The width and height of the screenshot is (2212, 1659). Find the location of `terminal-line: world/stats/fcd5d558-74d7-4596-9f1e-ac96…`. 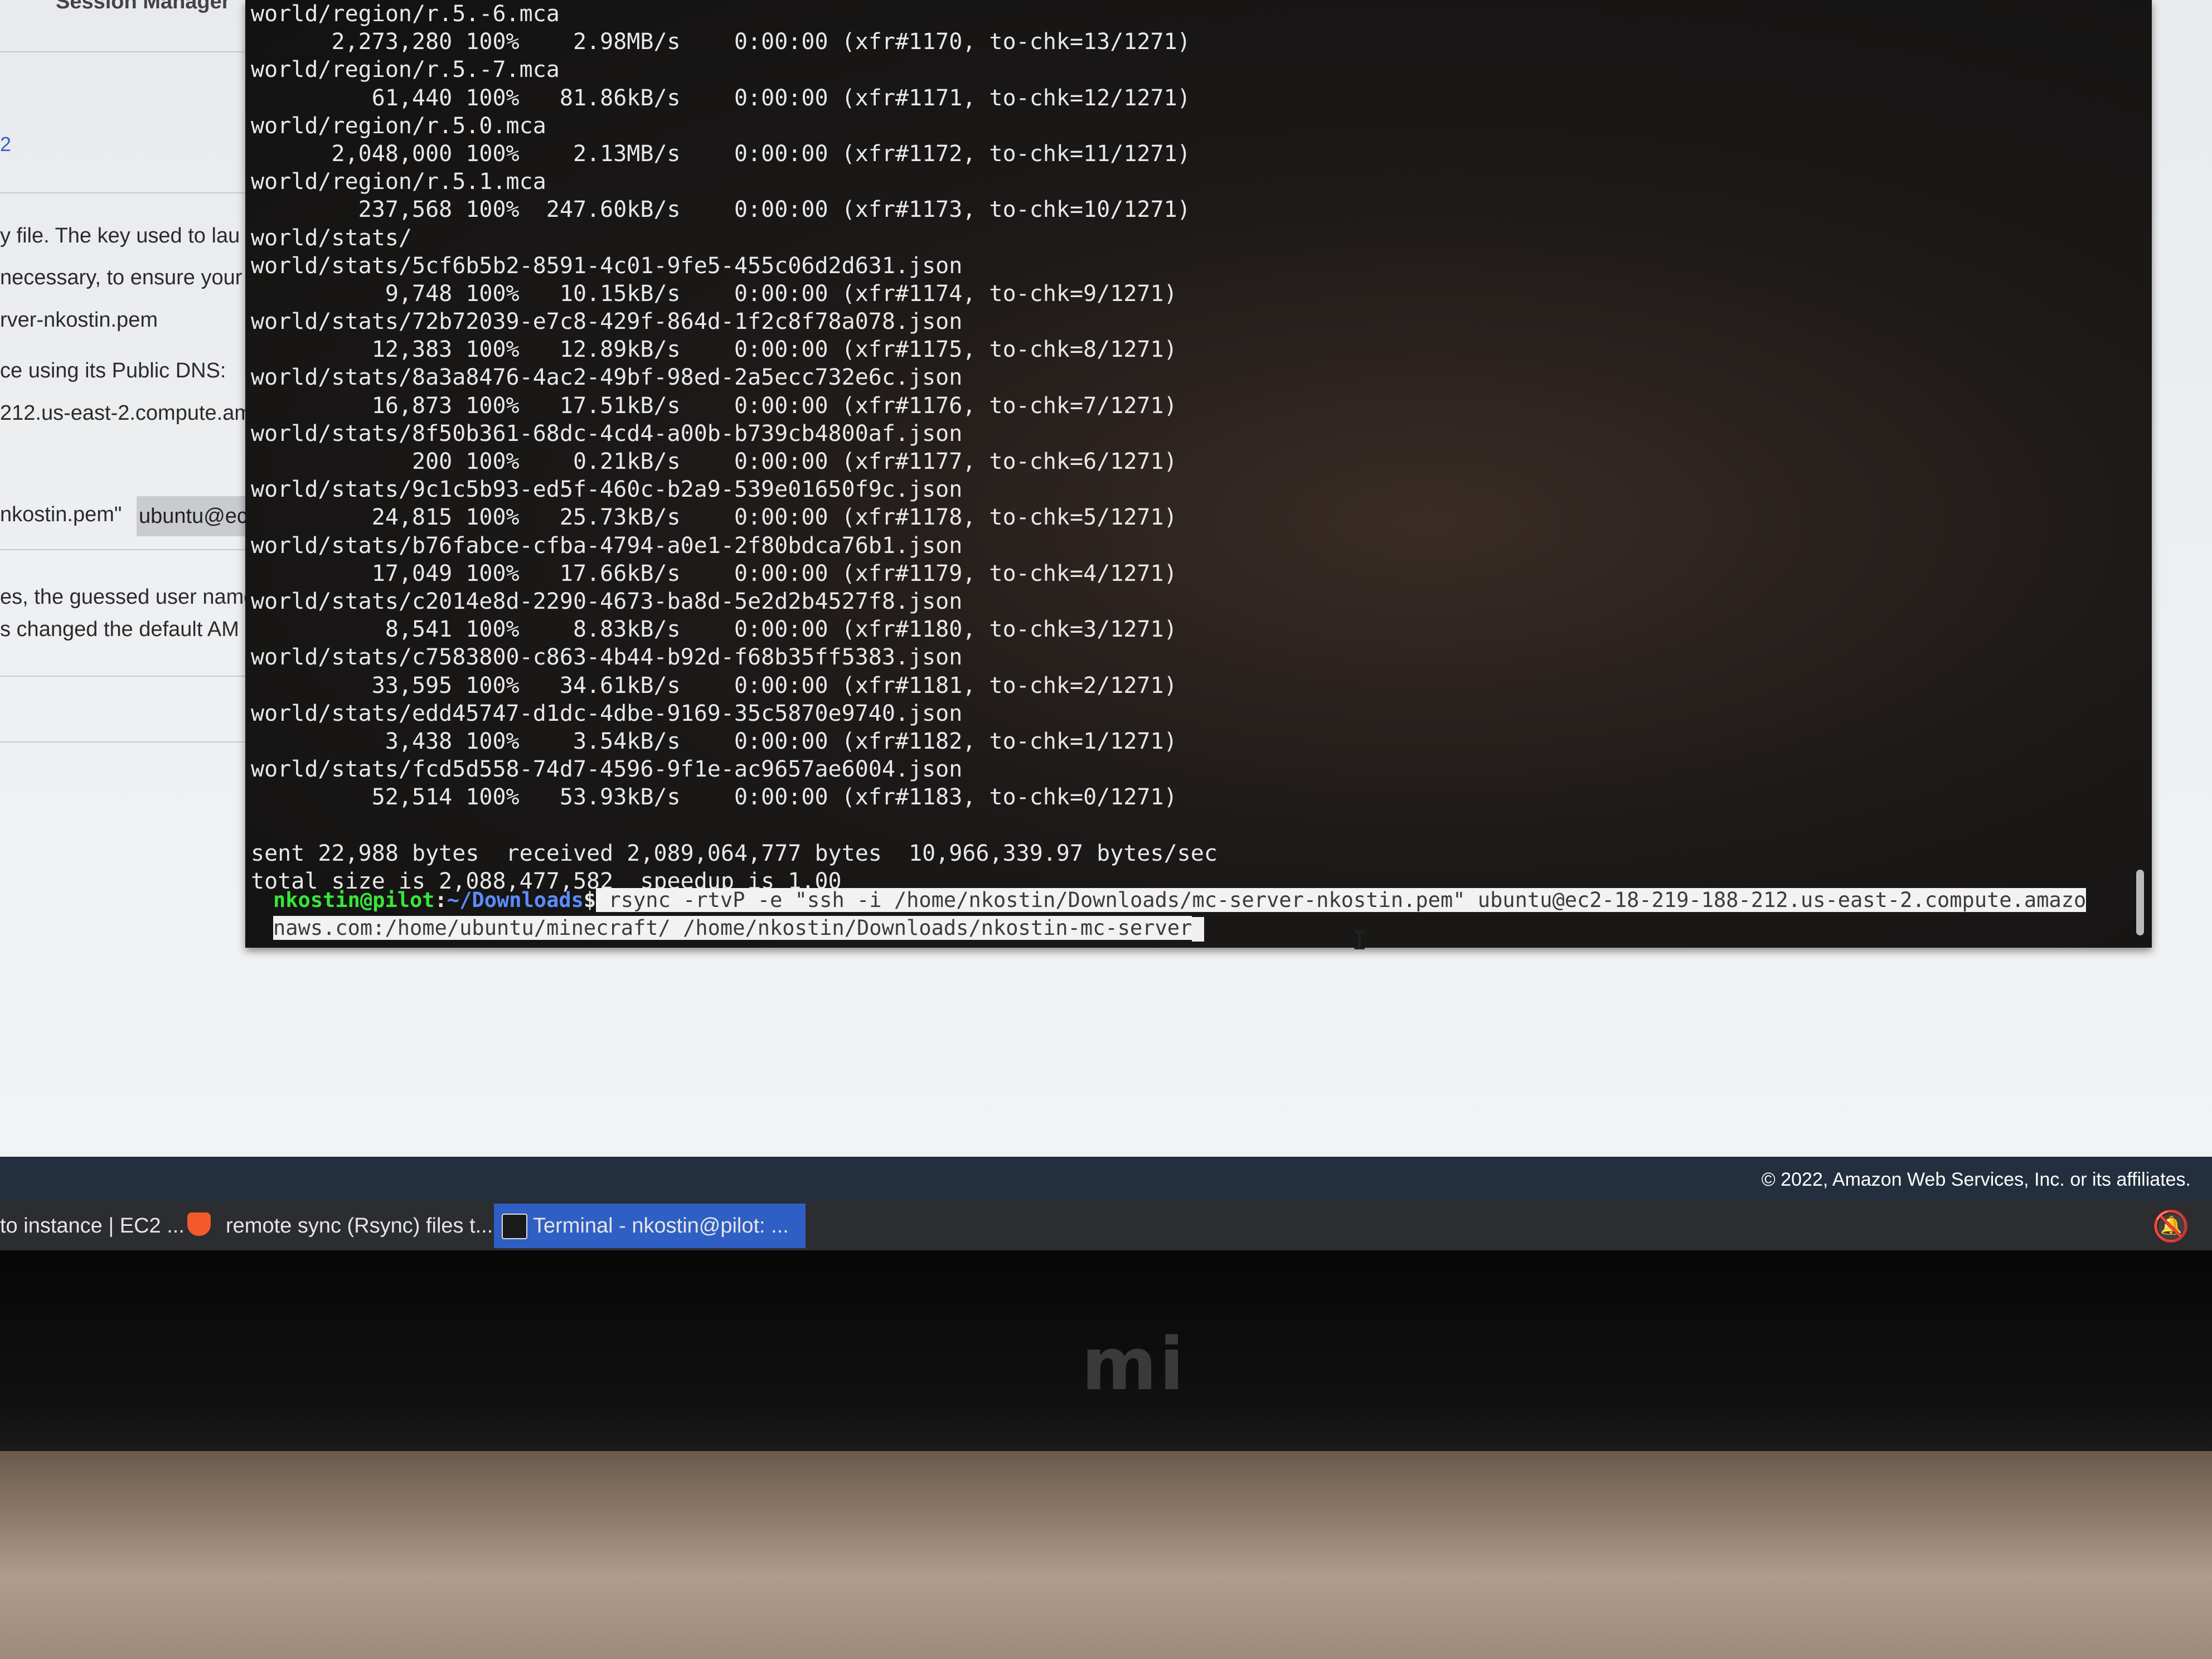

terminal-line: world/stats/fcd5d558-74d7-4596-9f1e-ac96… is located at coordinates (607, 769).